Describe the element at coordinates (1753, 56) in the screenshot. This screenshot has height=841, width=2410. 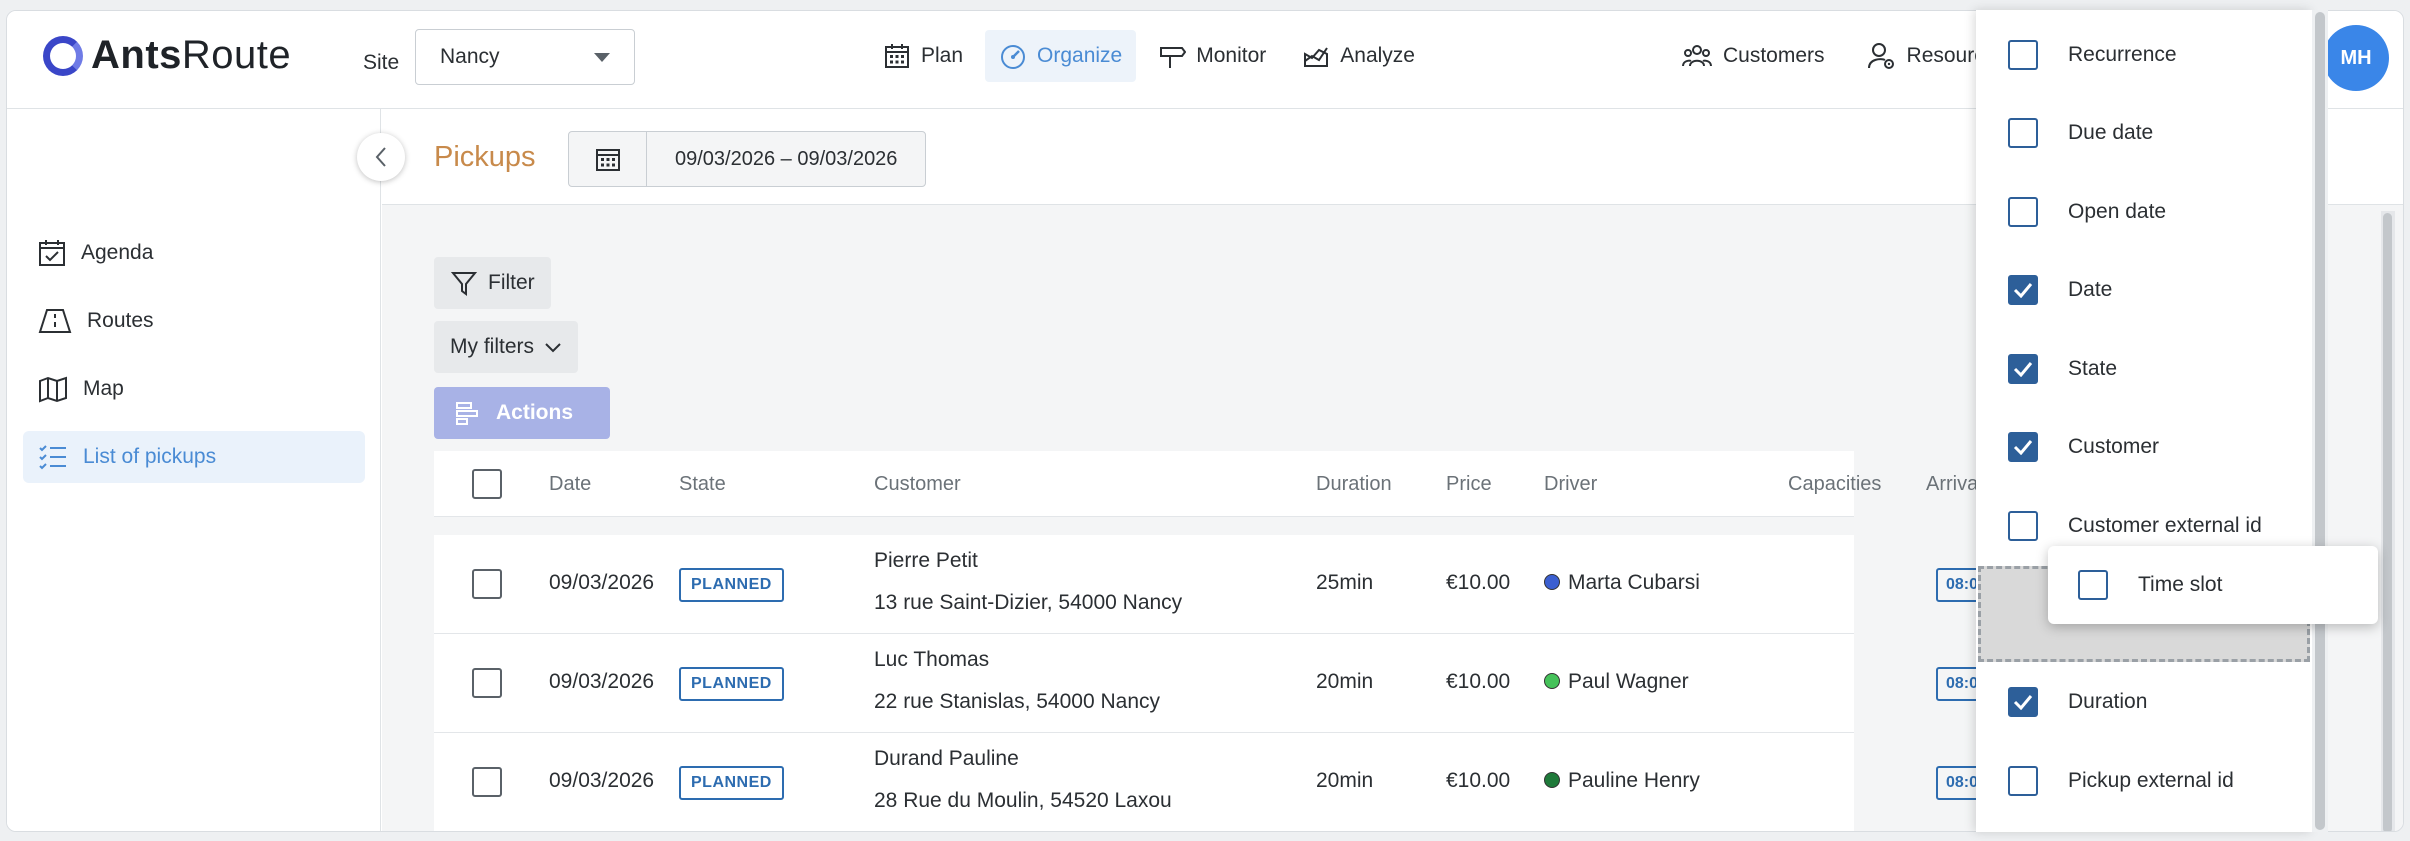
I see `nav-customers: Customers` at that location.